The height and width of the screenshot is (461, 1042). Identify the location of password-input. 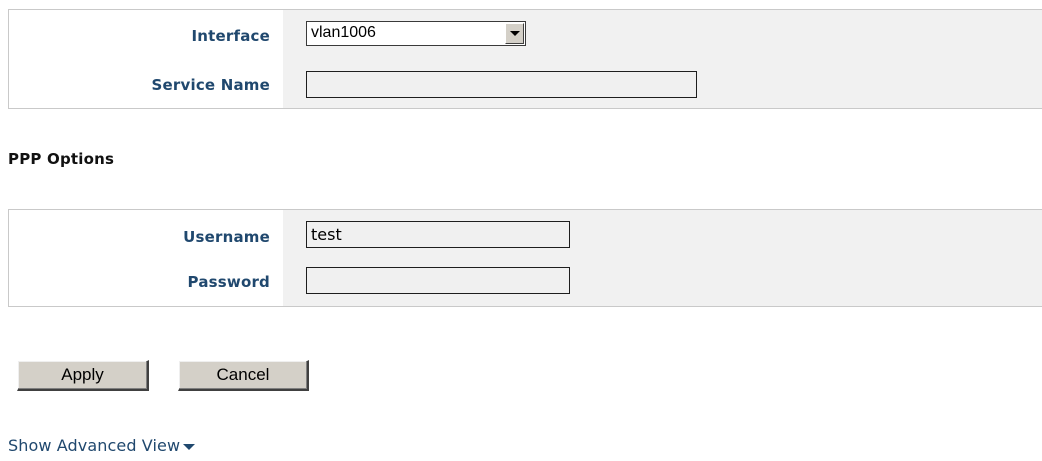
(438, 280).